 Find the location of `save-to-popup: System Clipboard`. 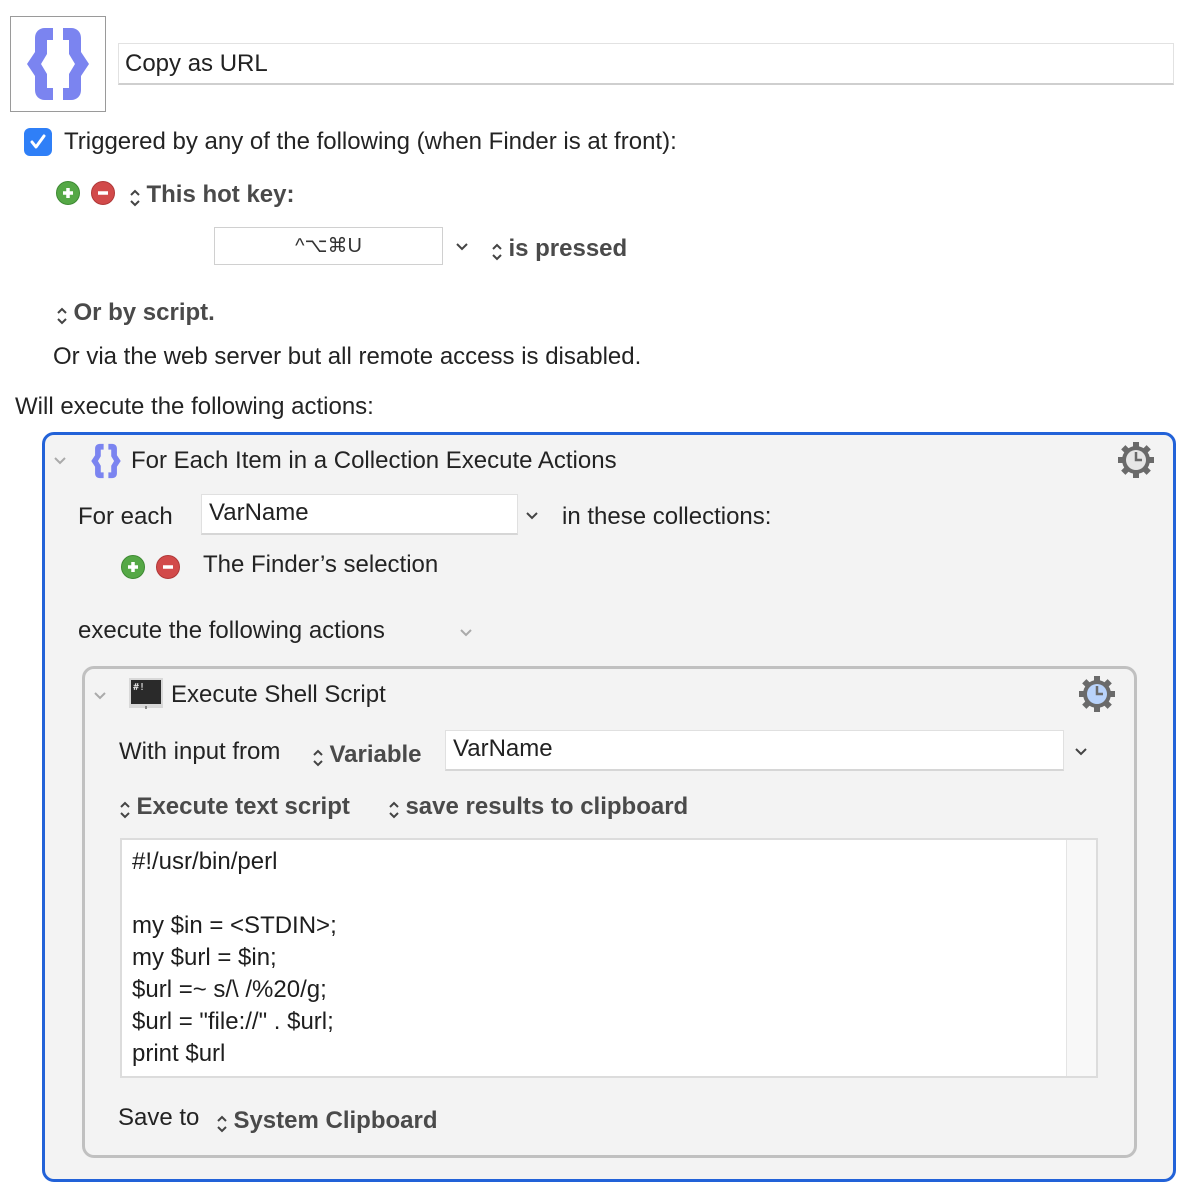

save-to-popup: System Clipboard is located at coordinates (326, 1121).